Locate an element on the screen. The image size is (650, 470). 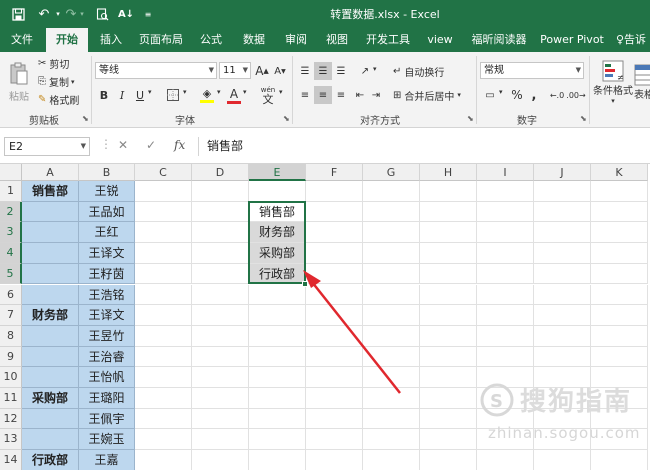
cell-a6 is located at coordinates (50, 295).